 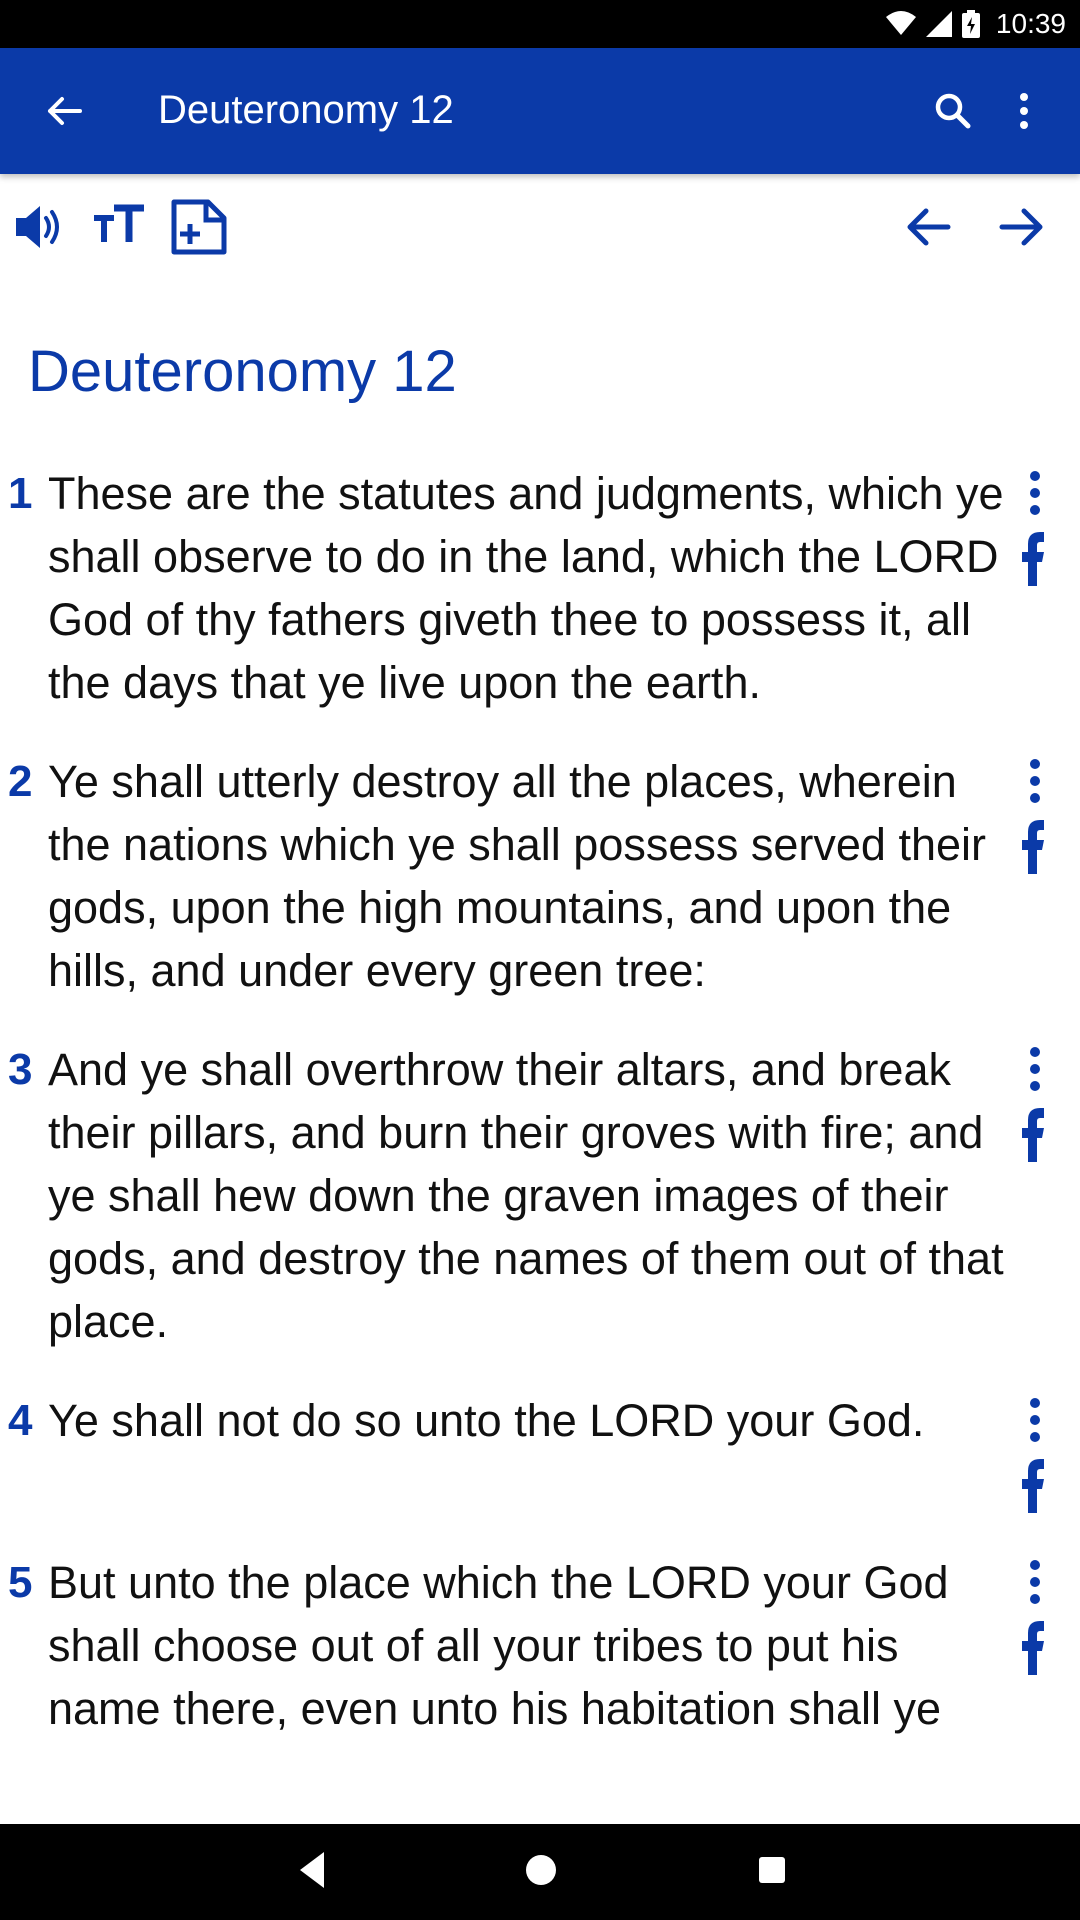 What do you see at coordinates (970, 24) in the screenshot?
I see `battery-icon` at bounding box center [970, 24].